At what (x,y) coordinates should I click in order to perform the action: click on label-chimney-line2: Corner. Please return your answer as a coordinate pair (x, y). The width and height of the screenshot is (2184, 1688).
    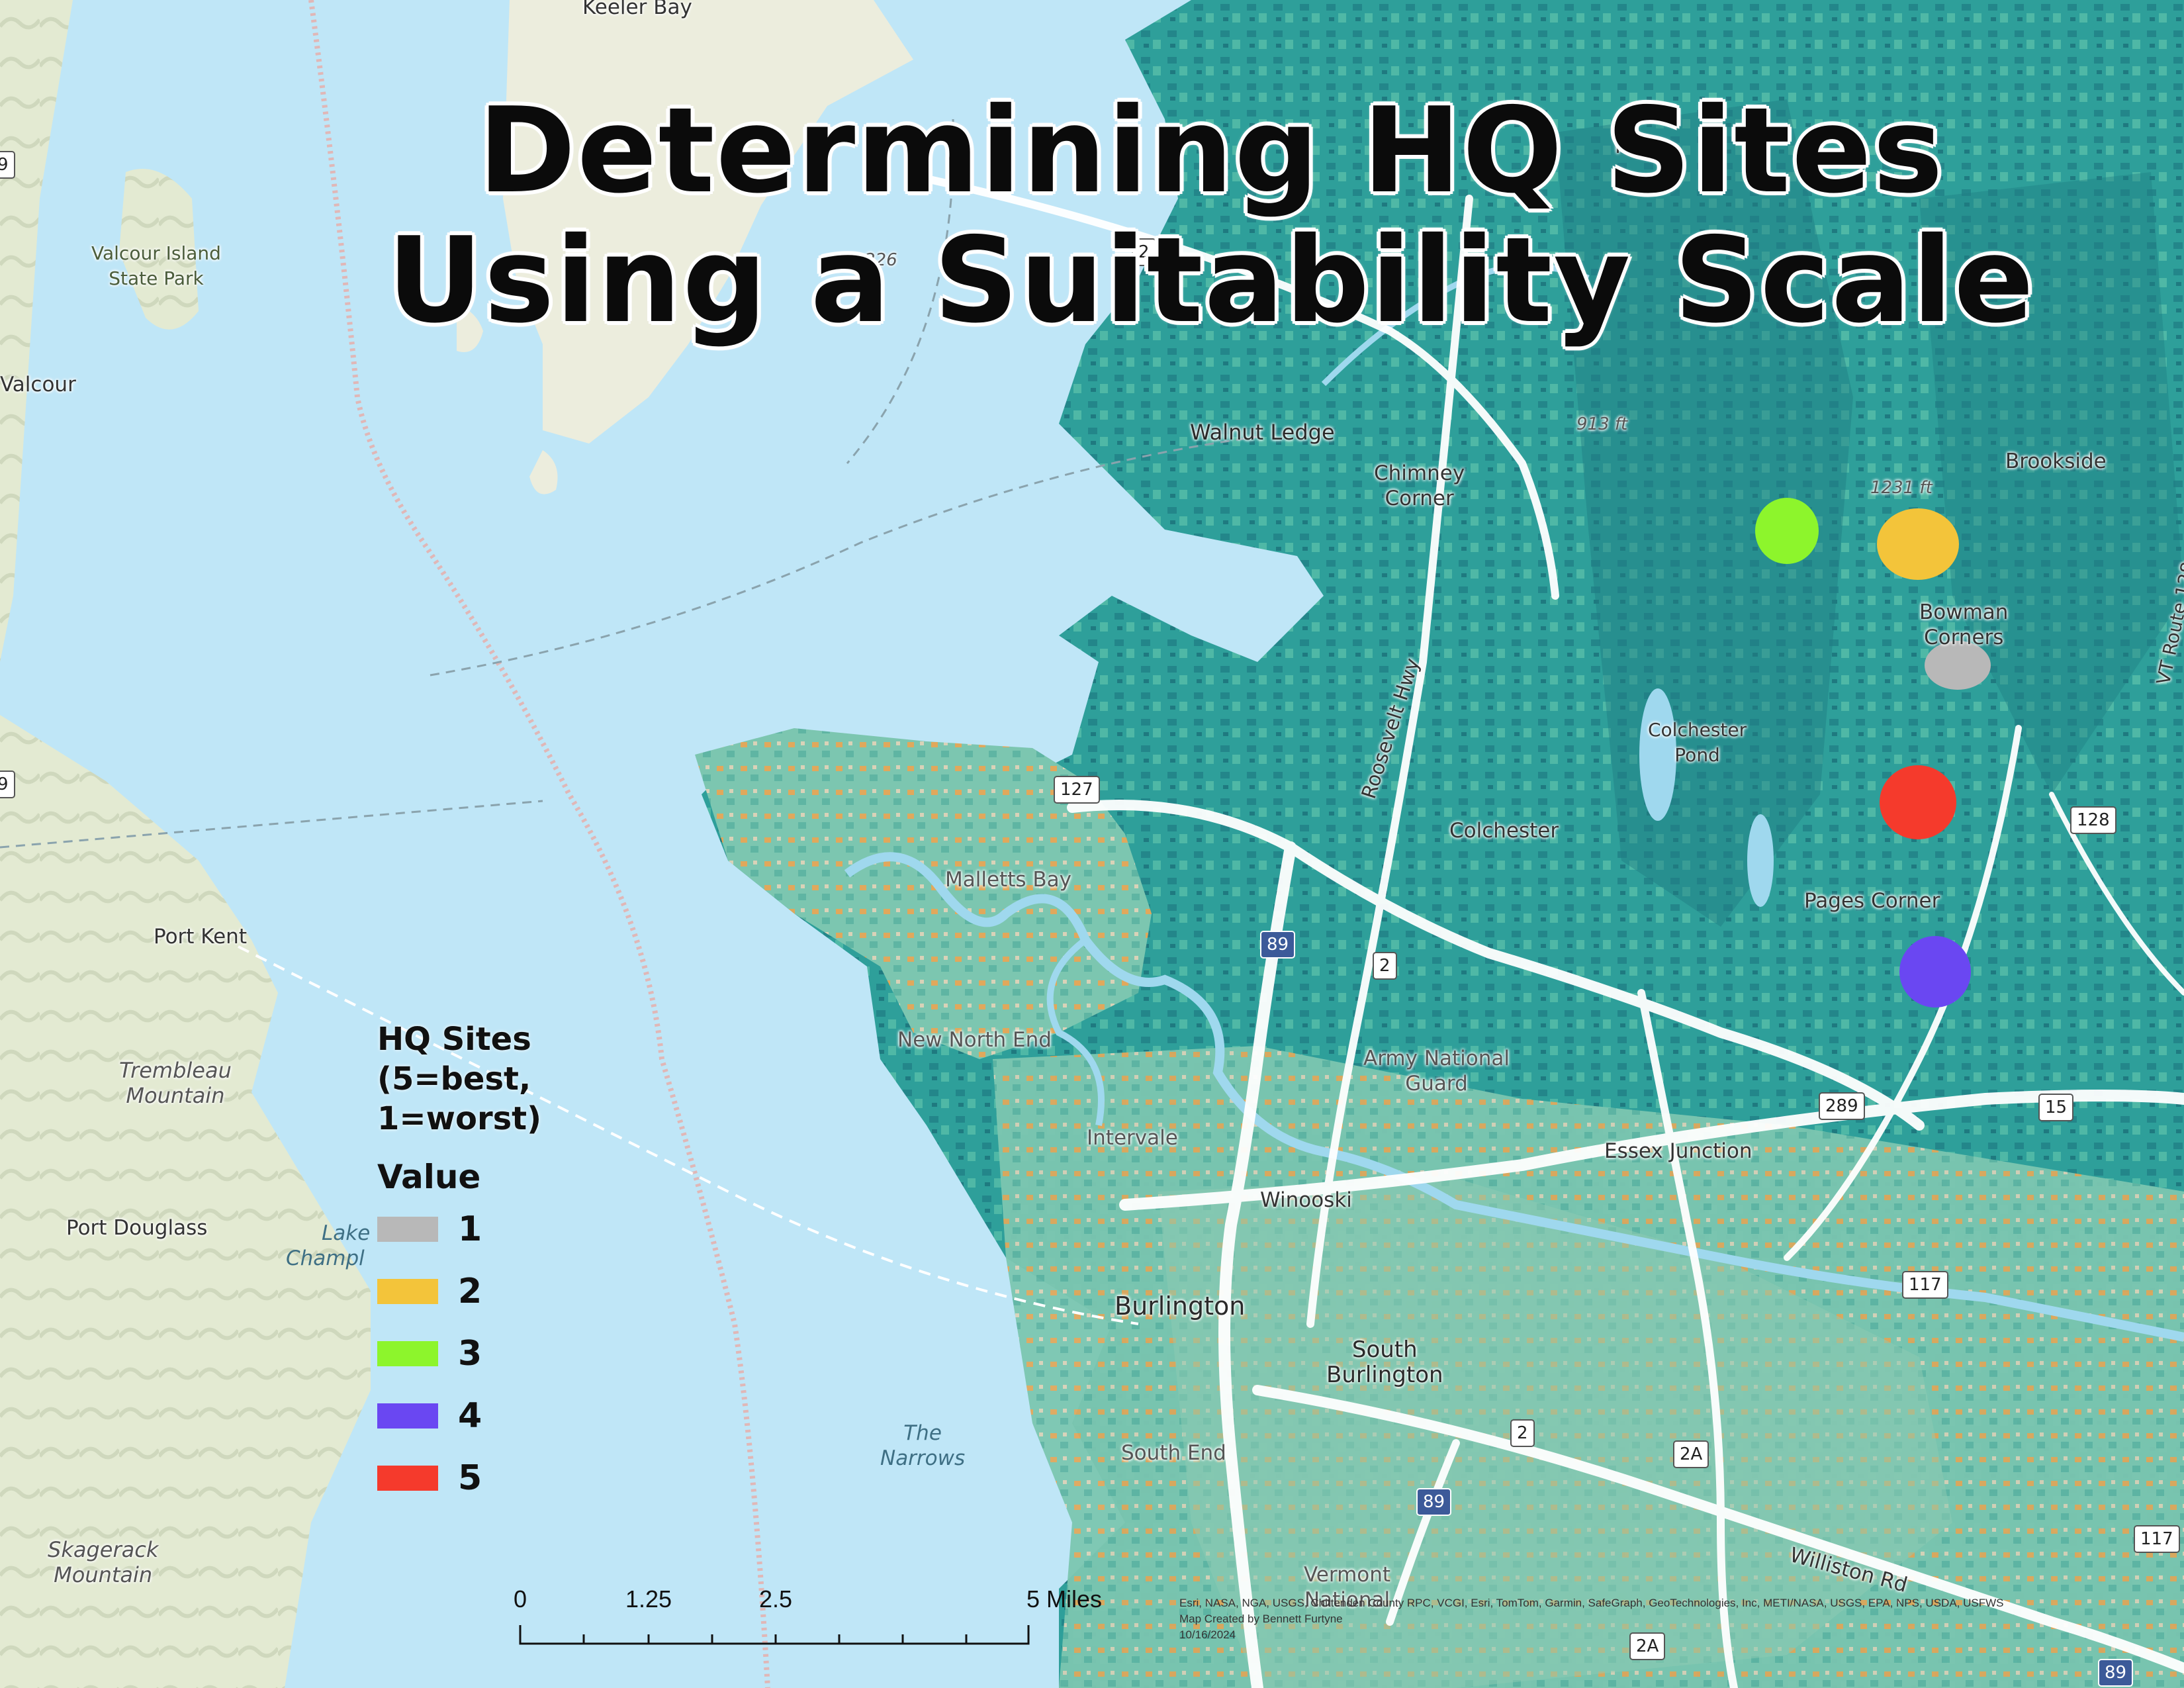
    Looking at the image, I should click on (1419, 498).